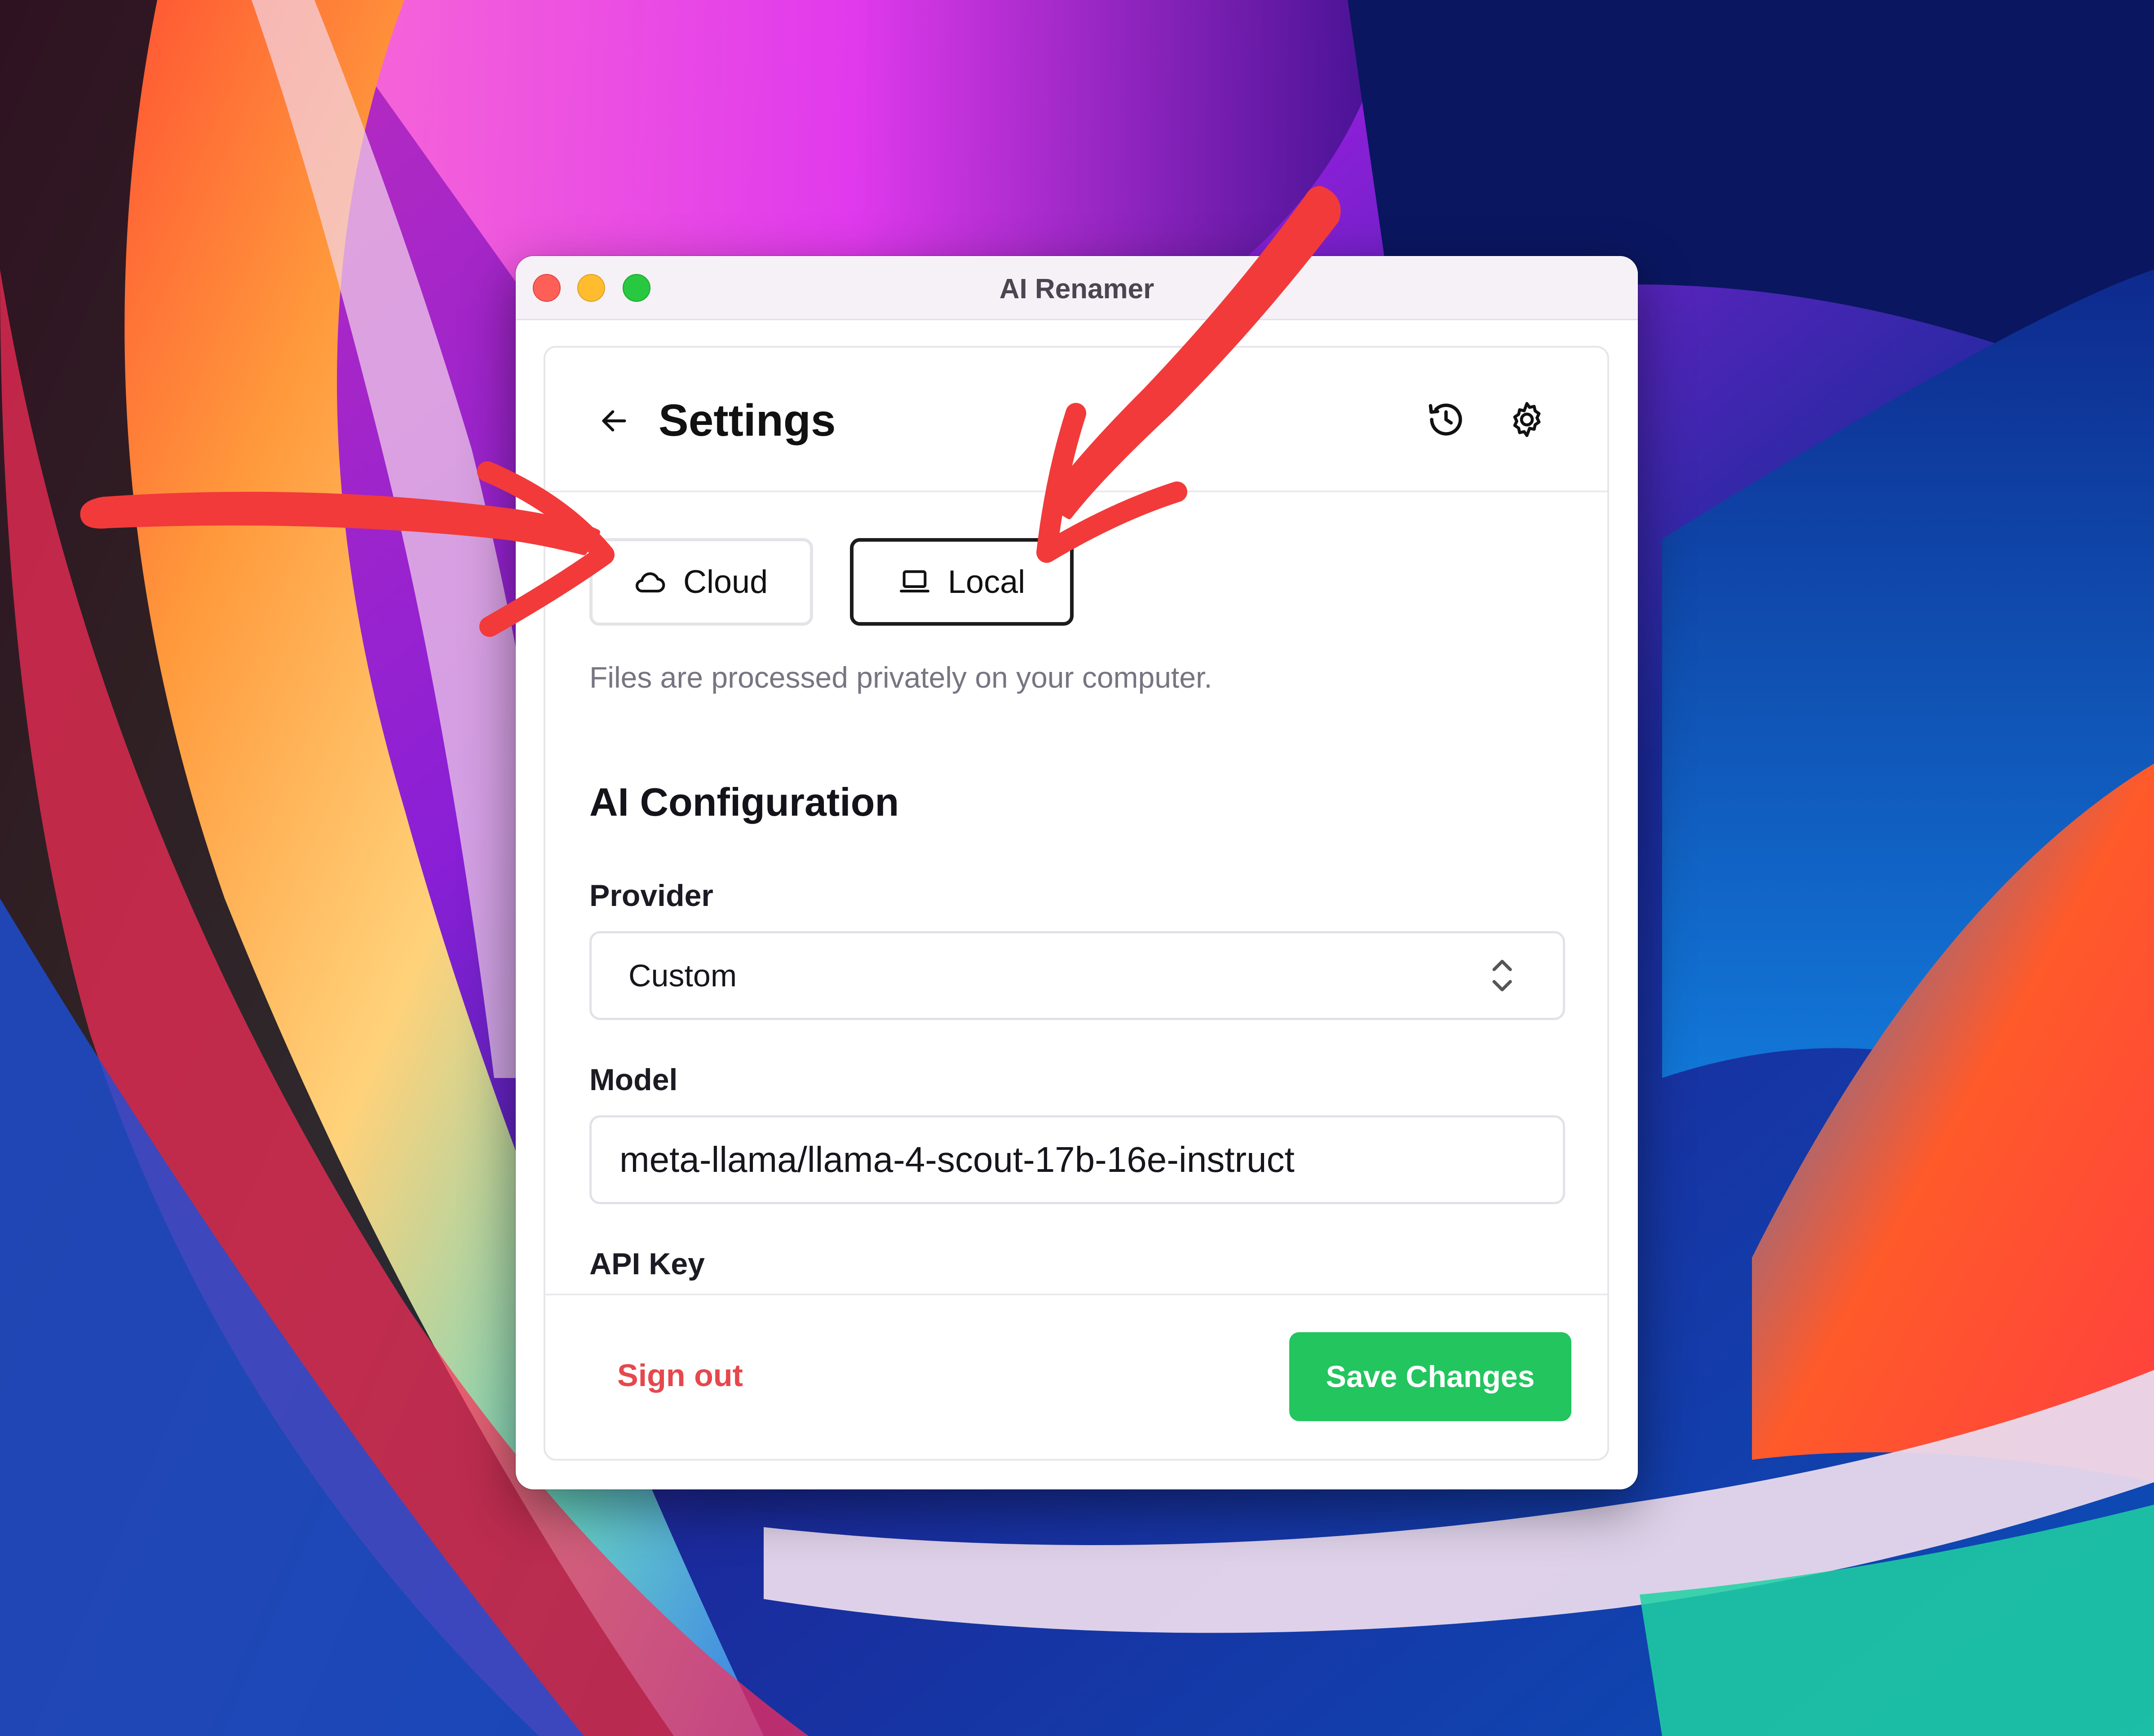 Image resolution: width=2154 pixels, height=1736 pixels. Describe the element at coordinates (1502, 975) in the screenshot. I see `chevron-up-down-icon` at that location.